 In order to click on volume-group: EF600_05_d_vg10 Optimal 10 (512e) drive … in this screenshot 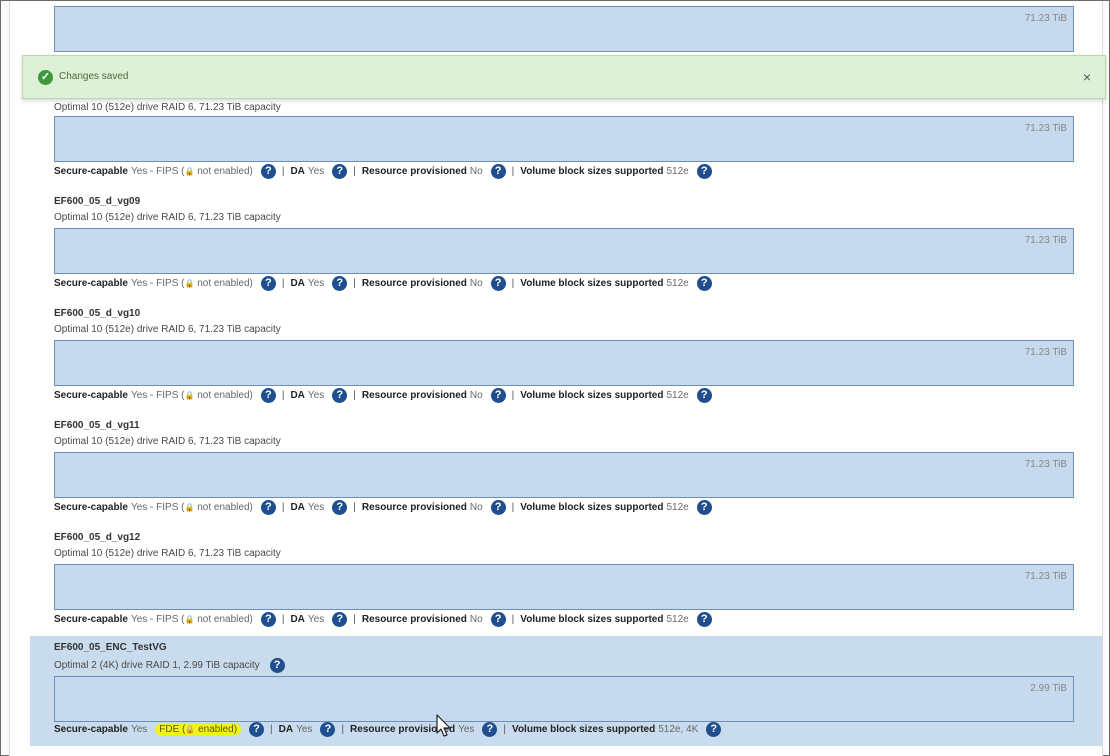, I will do `click(566, 359)`.